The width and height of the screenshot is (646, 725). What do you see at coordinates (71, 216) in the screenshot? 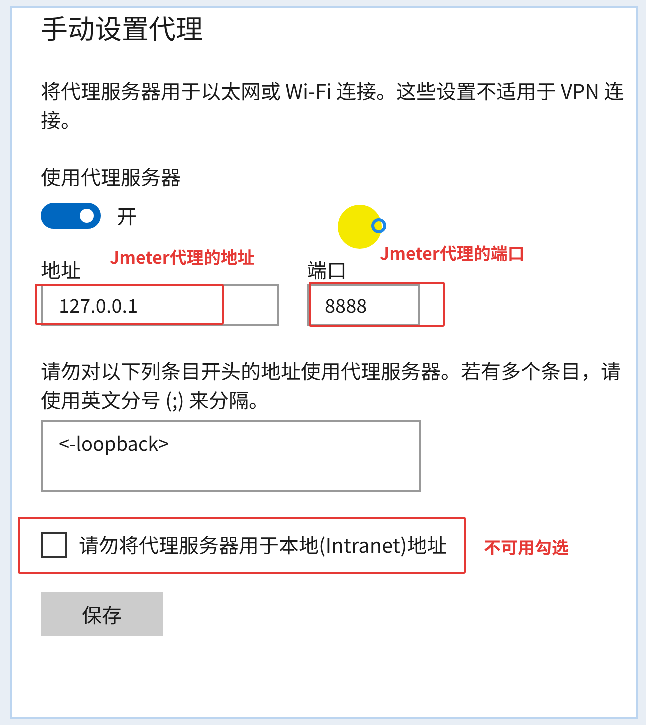
I see `proxy-switch` at bounding box center [71, 216].